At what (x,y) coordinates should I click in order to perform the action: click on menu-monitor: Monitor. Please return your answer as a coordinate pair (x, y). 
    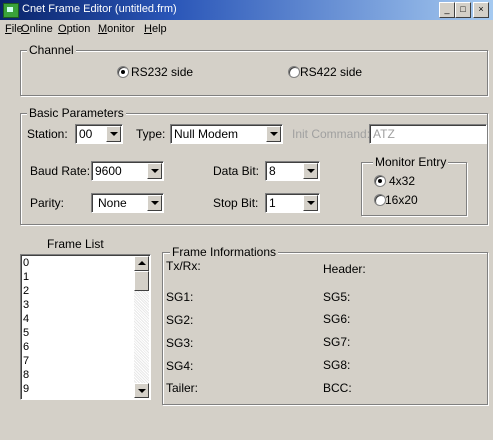
    Looking at the image, I should click on (116, 29).